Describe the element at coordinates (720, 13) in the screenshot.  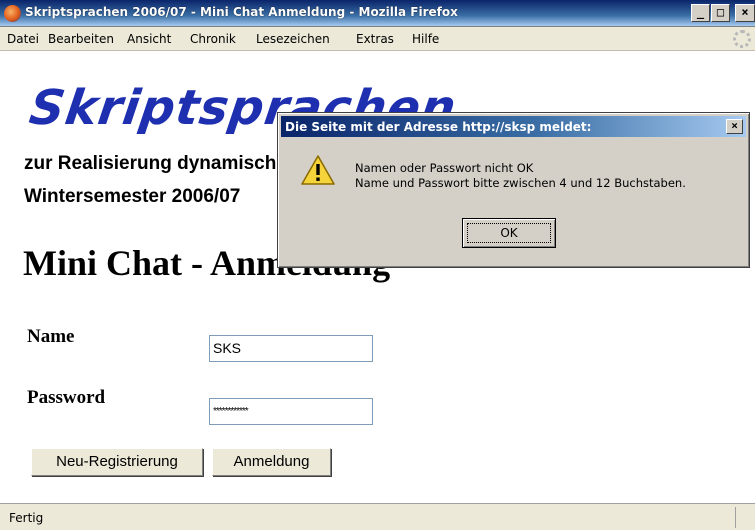
I see `maximize-button: □` at that location.